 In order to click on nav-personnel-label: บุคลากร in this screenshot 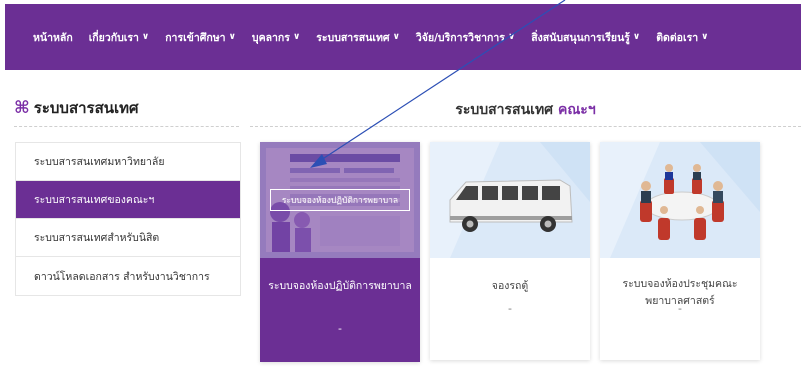, I will do `click(270, 37)`.